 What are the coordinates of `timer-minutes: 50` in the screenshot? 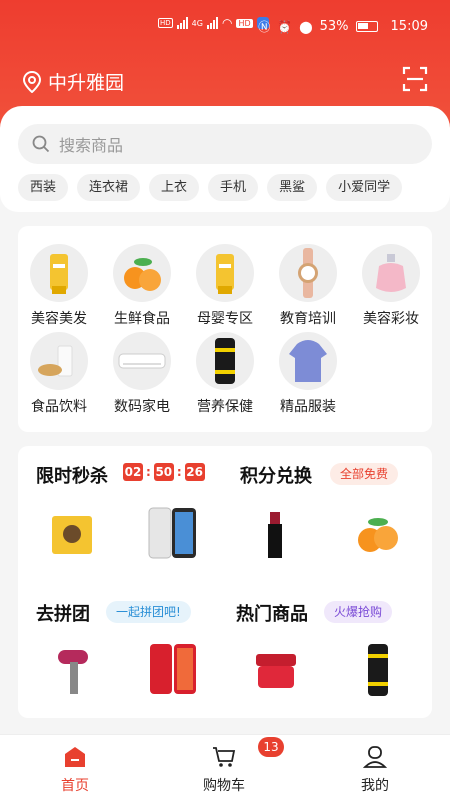 It's located at (163, 472).